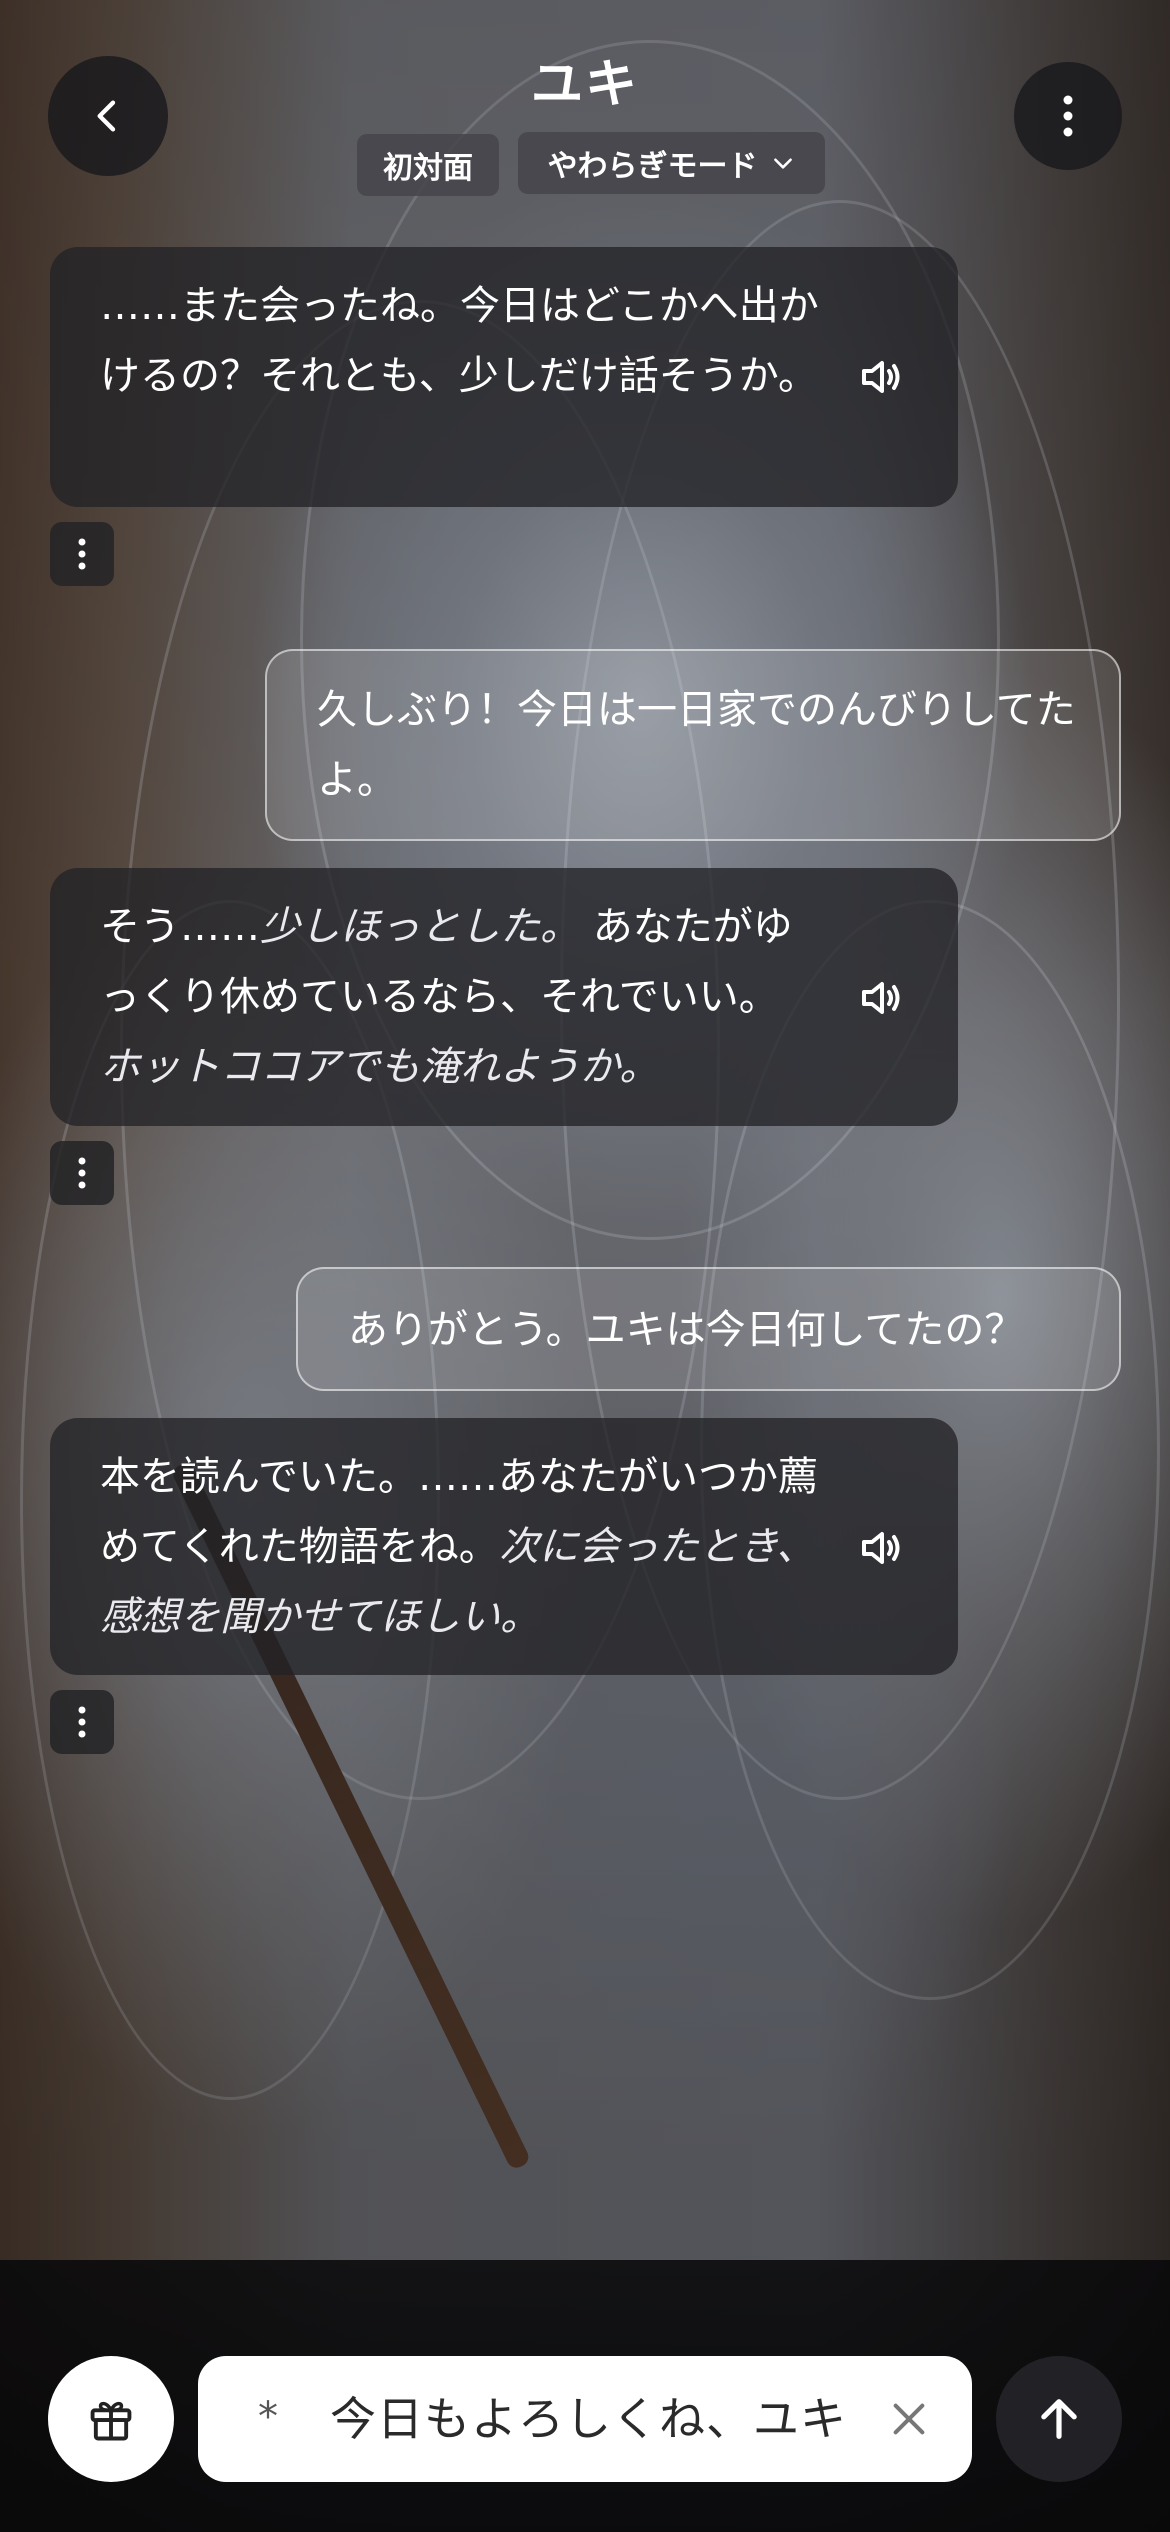  I want to click on message-segment: ……また会ったね。今日はどこかへ出かけるの？それとも、少しだけ話そうか。, so click(459, 341).